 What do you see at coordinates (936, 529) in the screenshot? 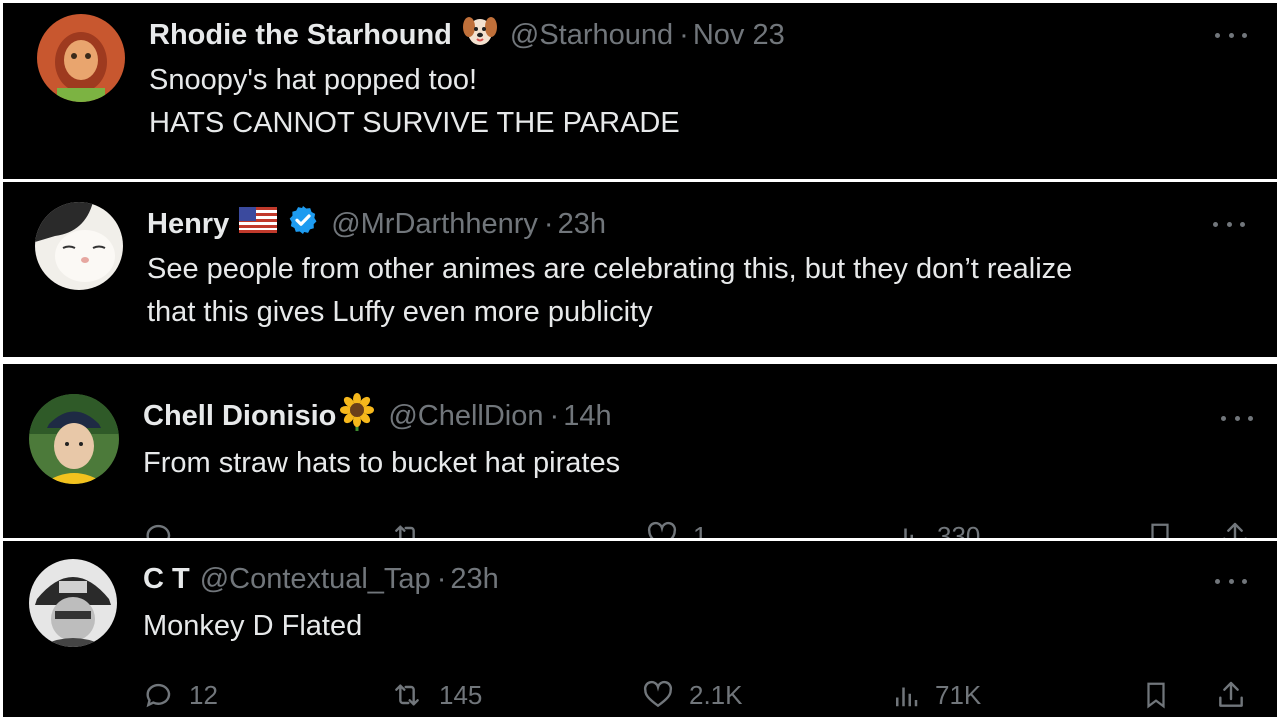
I see `views-button: 330` at bounding box center [936, 529].